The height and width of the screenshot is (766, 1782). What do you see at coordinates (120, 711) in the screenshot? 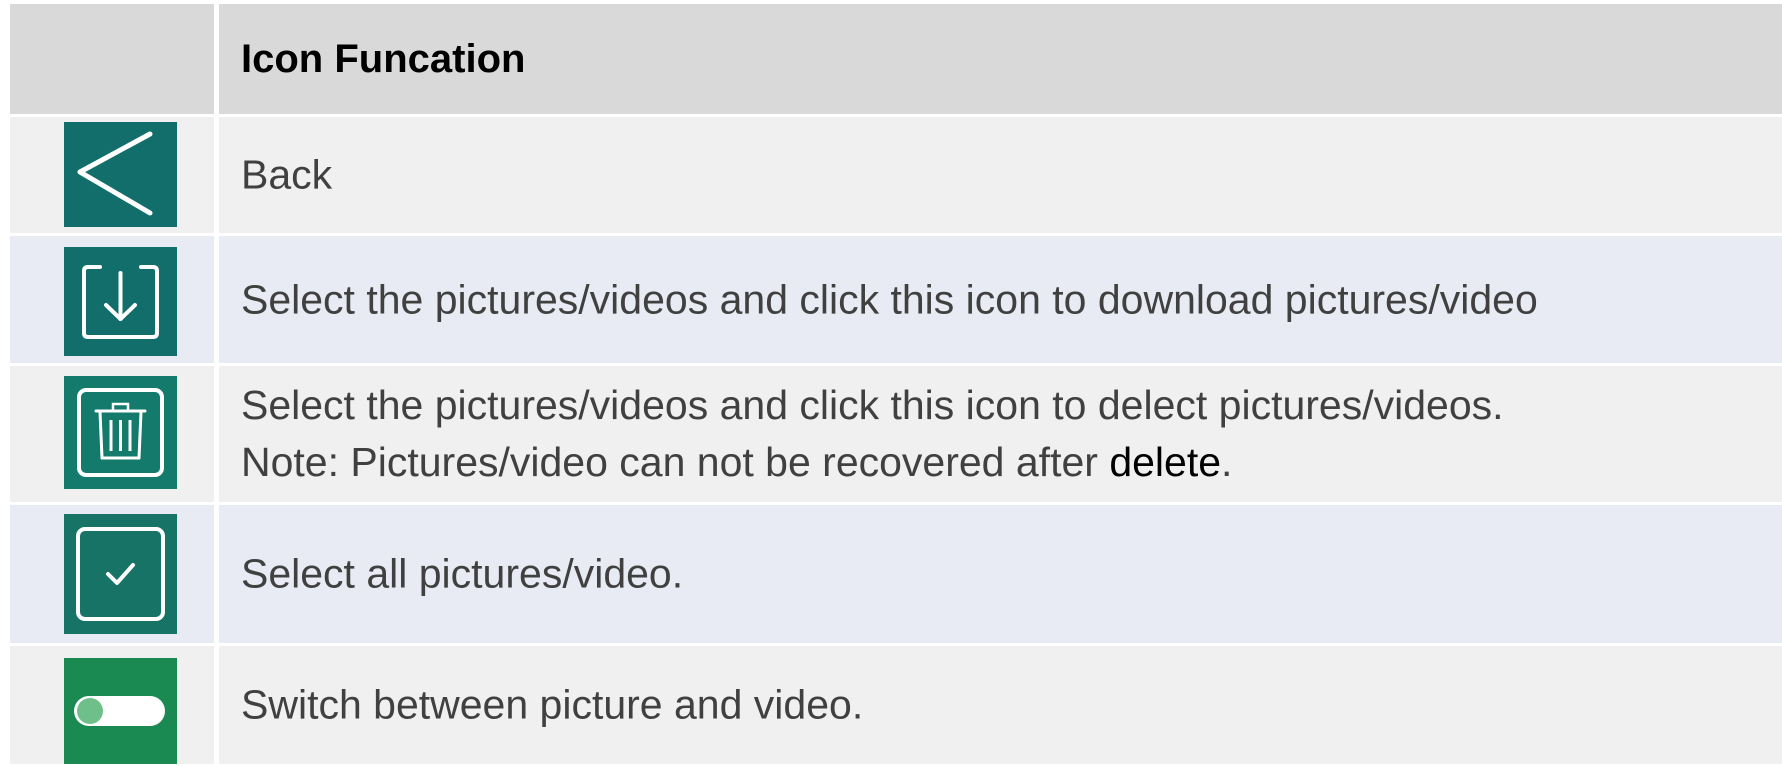
I see `toggle-switch-icon` at bounding box center [120, 711].